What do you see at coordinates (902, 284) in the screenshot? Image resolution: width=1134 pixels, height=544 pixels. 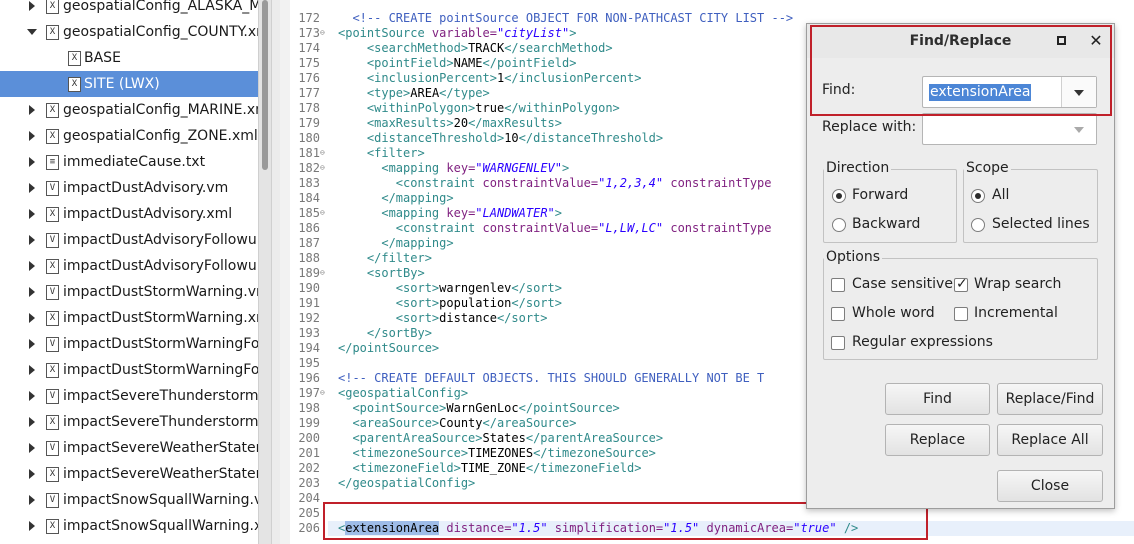 I see `case-sensitive-label: Case sensitive` at bounding box center [902, 284].